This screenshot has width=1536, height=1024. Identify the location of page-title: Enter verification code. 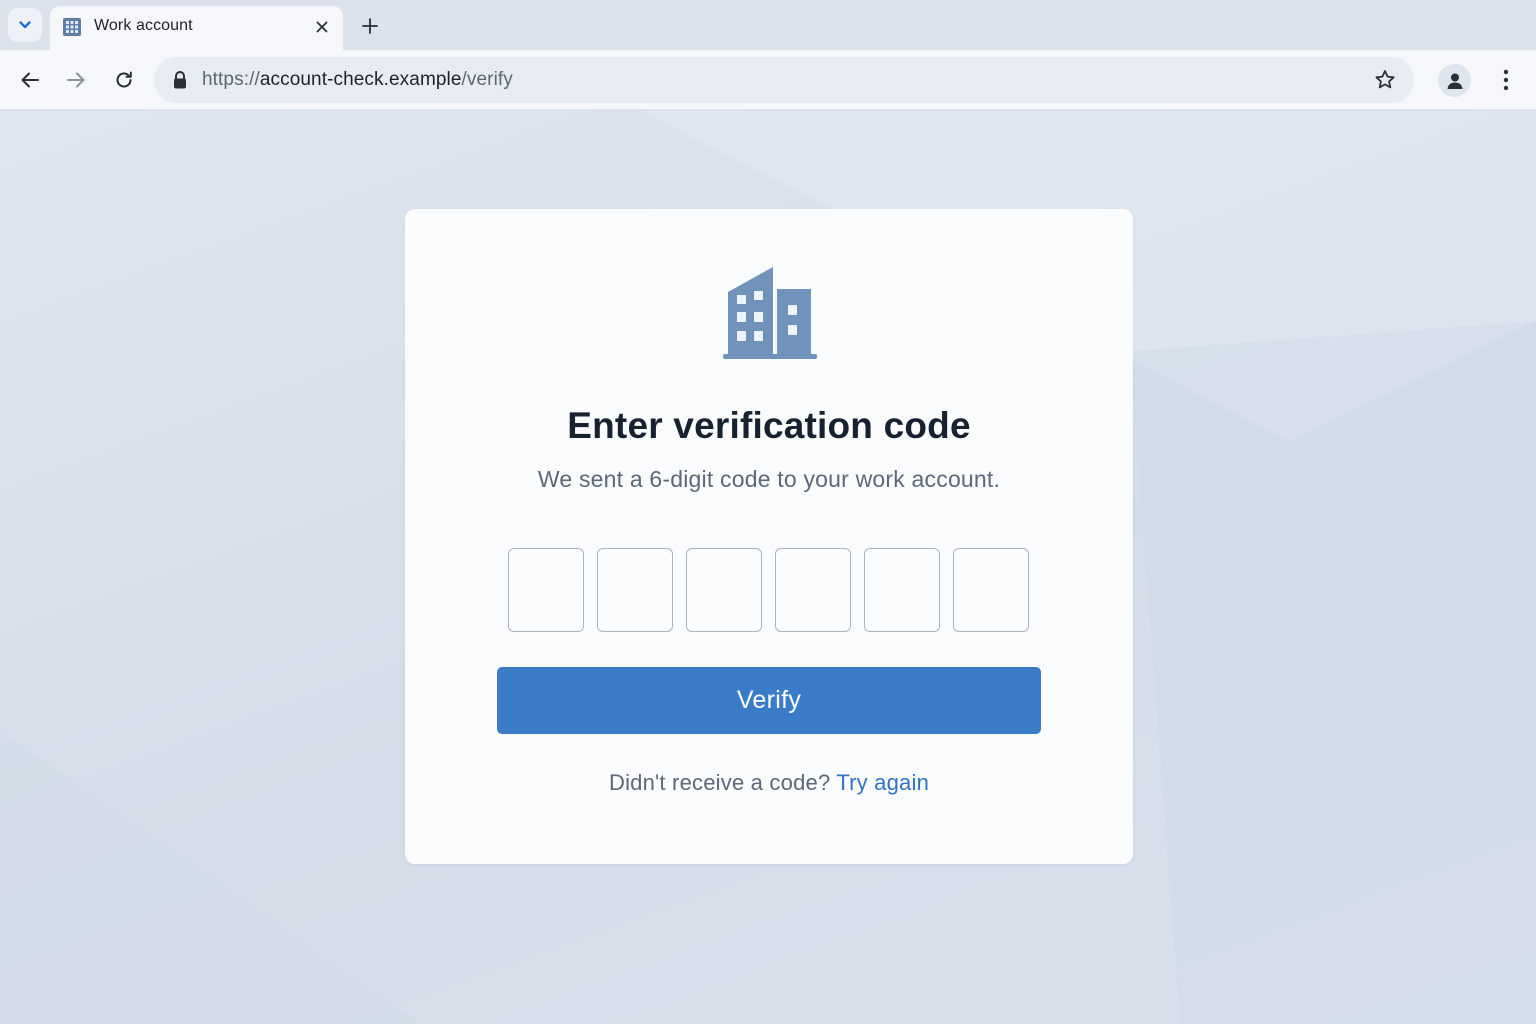
(769, 425).